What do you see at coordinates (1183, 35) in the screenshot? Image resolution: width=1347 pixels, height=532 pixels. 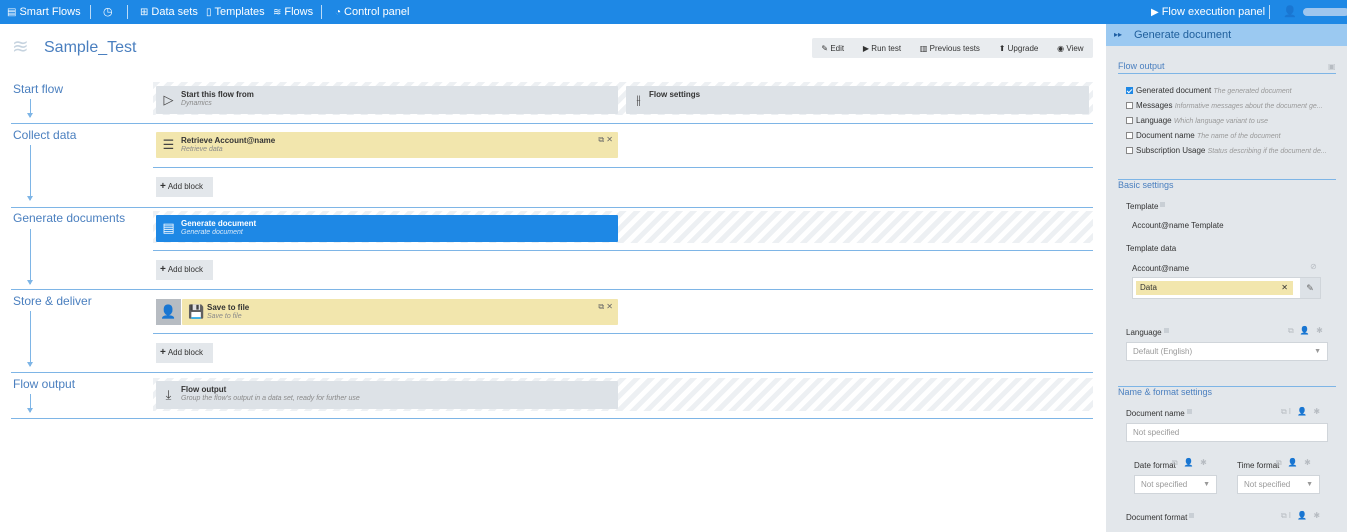 I see `panel-title: Generate document` at bounding box center [1183, 35].